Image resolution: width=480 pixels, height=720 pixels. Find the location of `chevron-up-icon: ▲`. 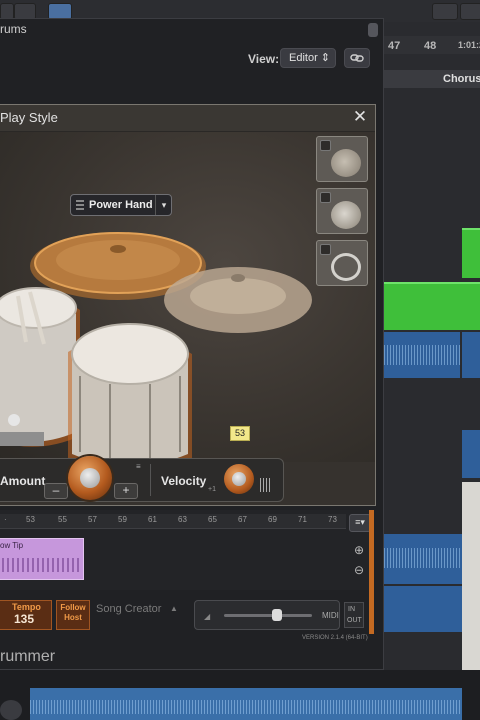

chevron-up-icon: ▲ is located at coordinates (174, 608).